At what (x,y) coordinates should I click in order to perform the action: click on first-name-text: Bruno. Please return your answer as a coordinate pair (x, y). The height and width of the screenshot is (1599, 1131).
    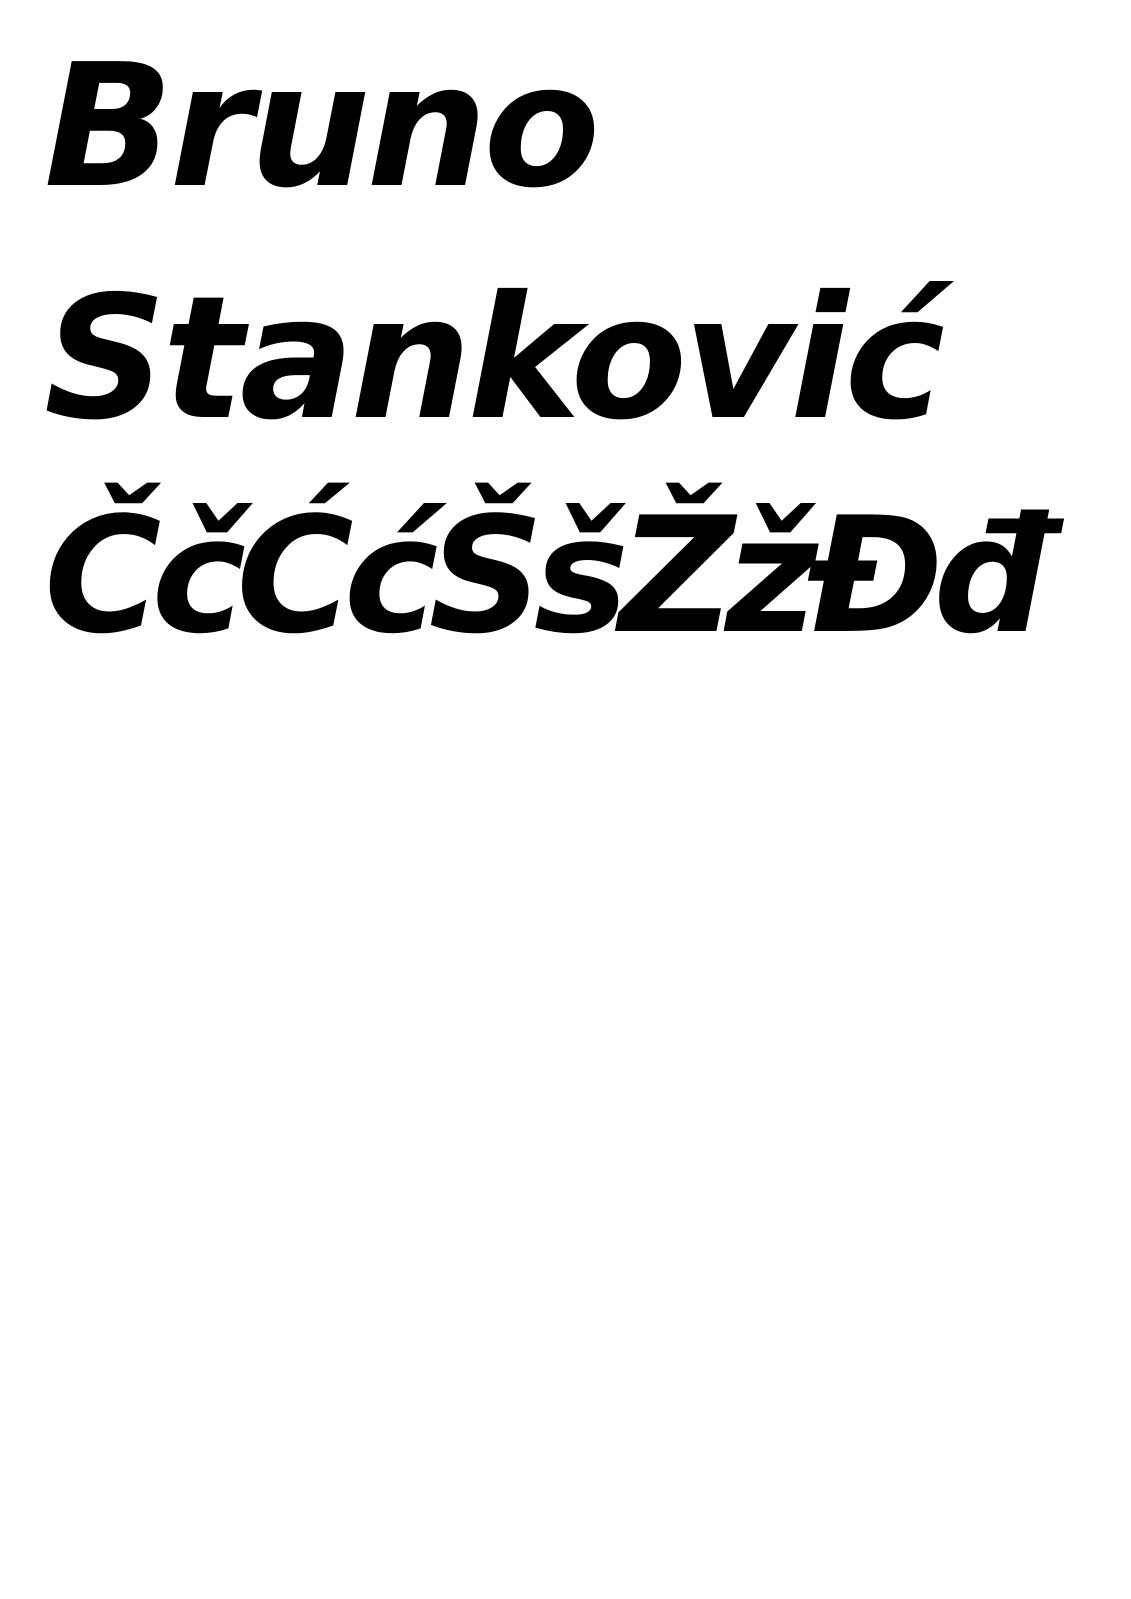
    Looking at the image, I should click on (322, 127).